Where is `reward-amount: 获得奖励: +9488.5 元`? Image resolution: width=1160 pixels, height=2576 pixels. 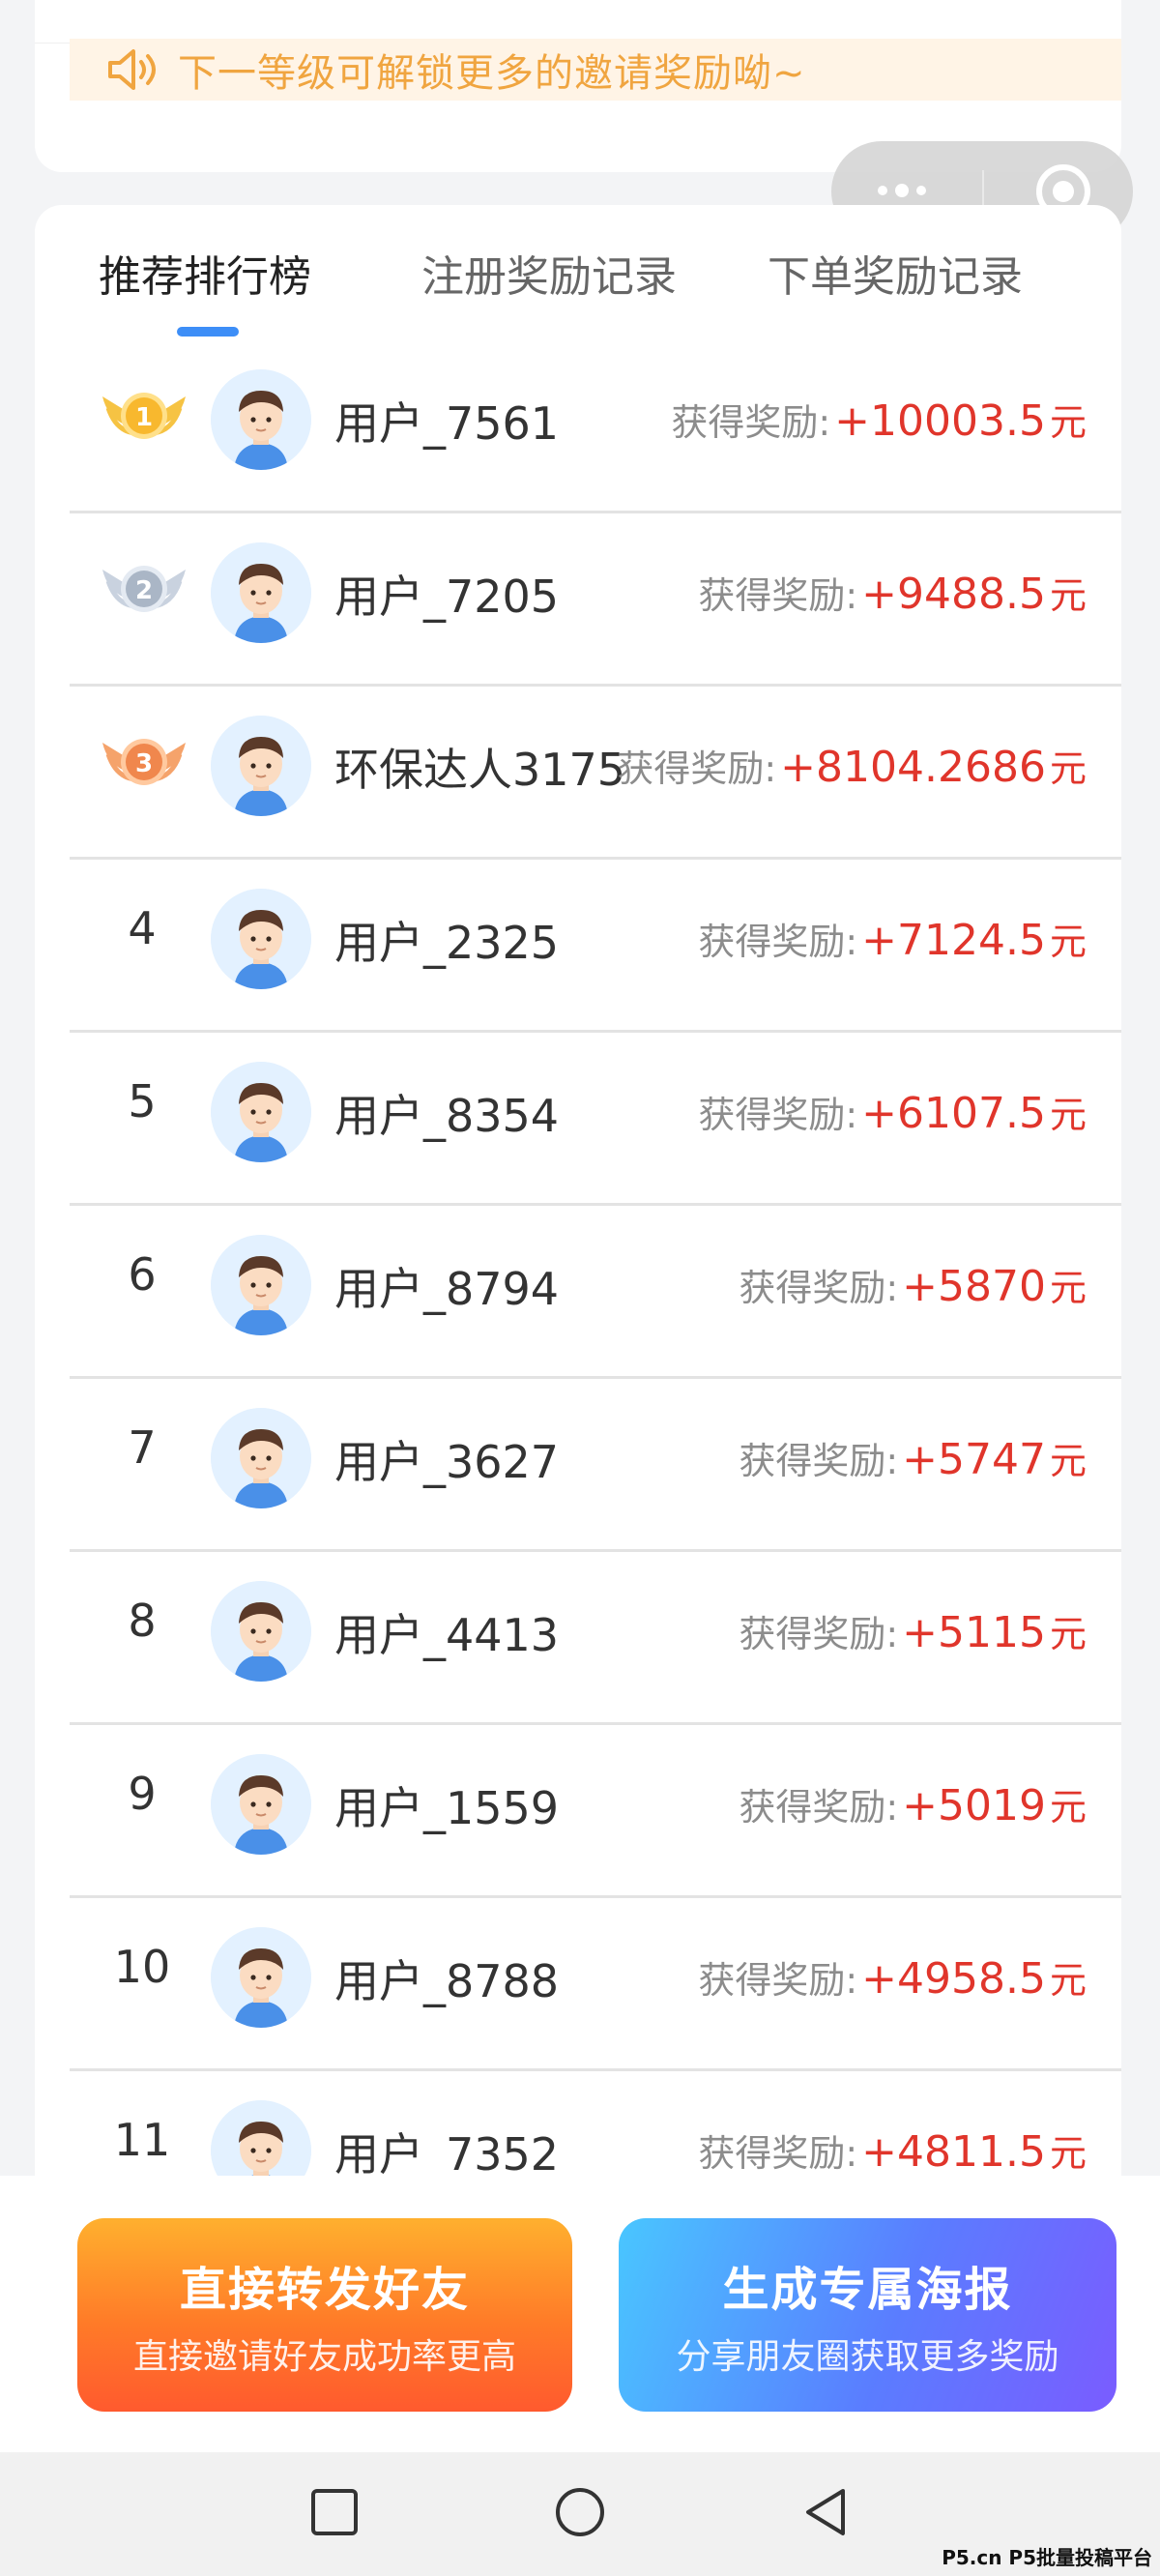 reward-amount: 获得奖励: +9488.5 元 is located at coordinates (893, 592).